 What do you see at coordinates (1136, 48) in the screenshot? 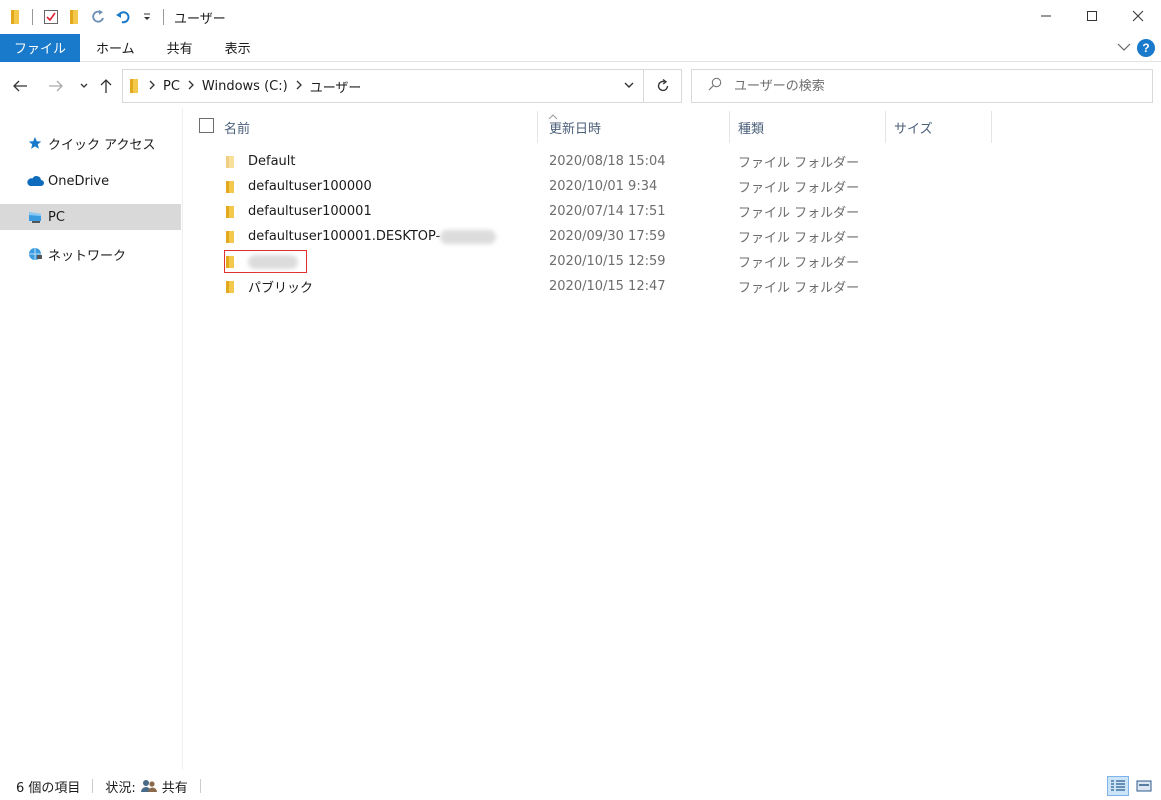
I see `ribbon-right-controls: ?` at bounding box center [1136, 48].